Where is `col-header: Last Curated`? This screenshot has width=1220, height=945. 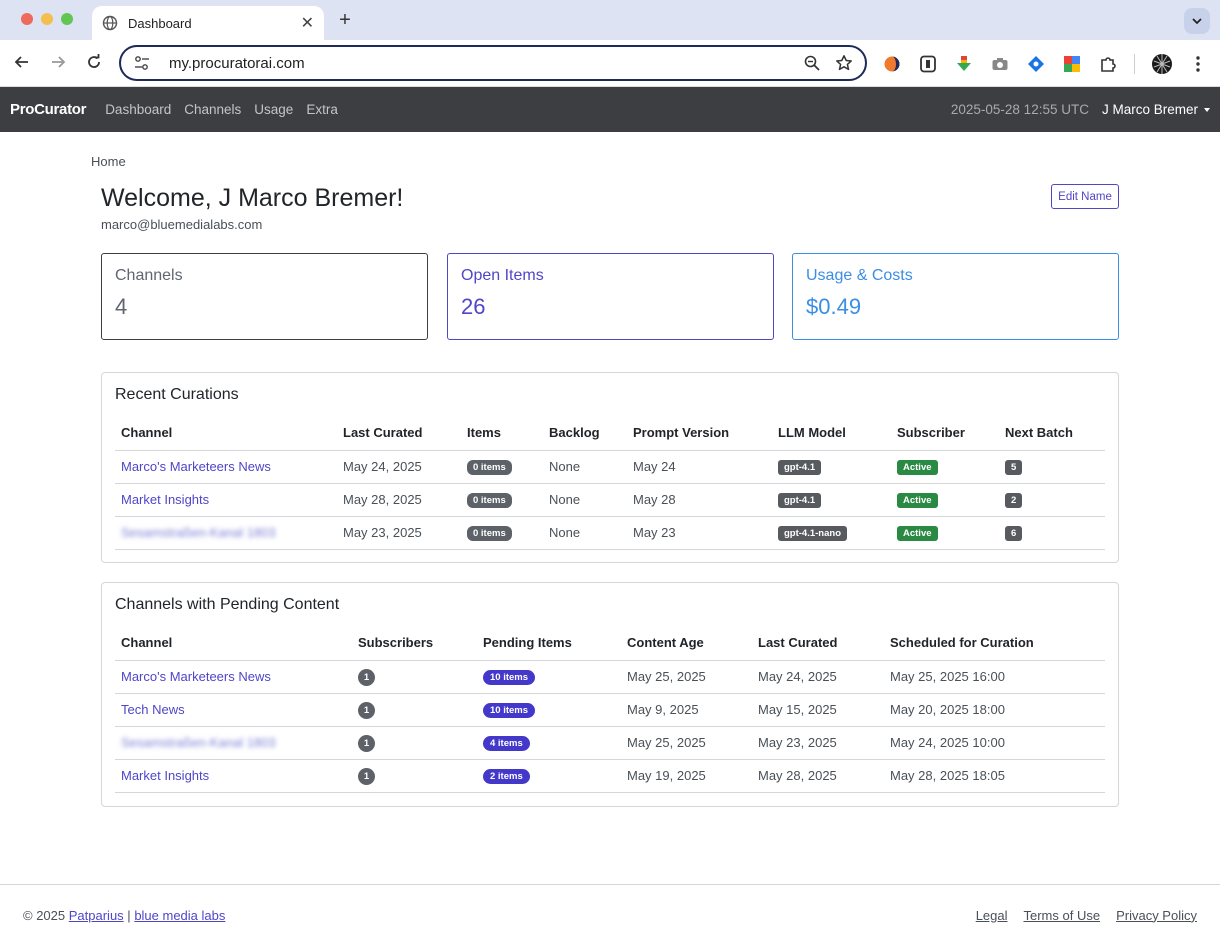
col-header: Last Curated is located at coordinates (818, 643).